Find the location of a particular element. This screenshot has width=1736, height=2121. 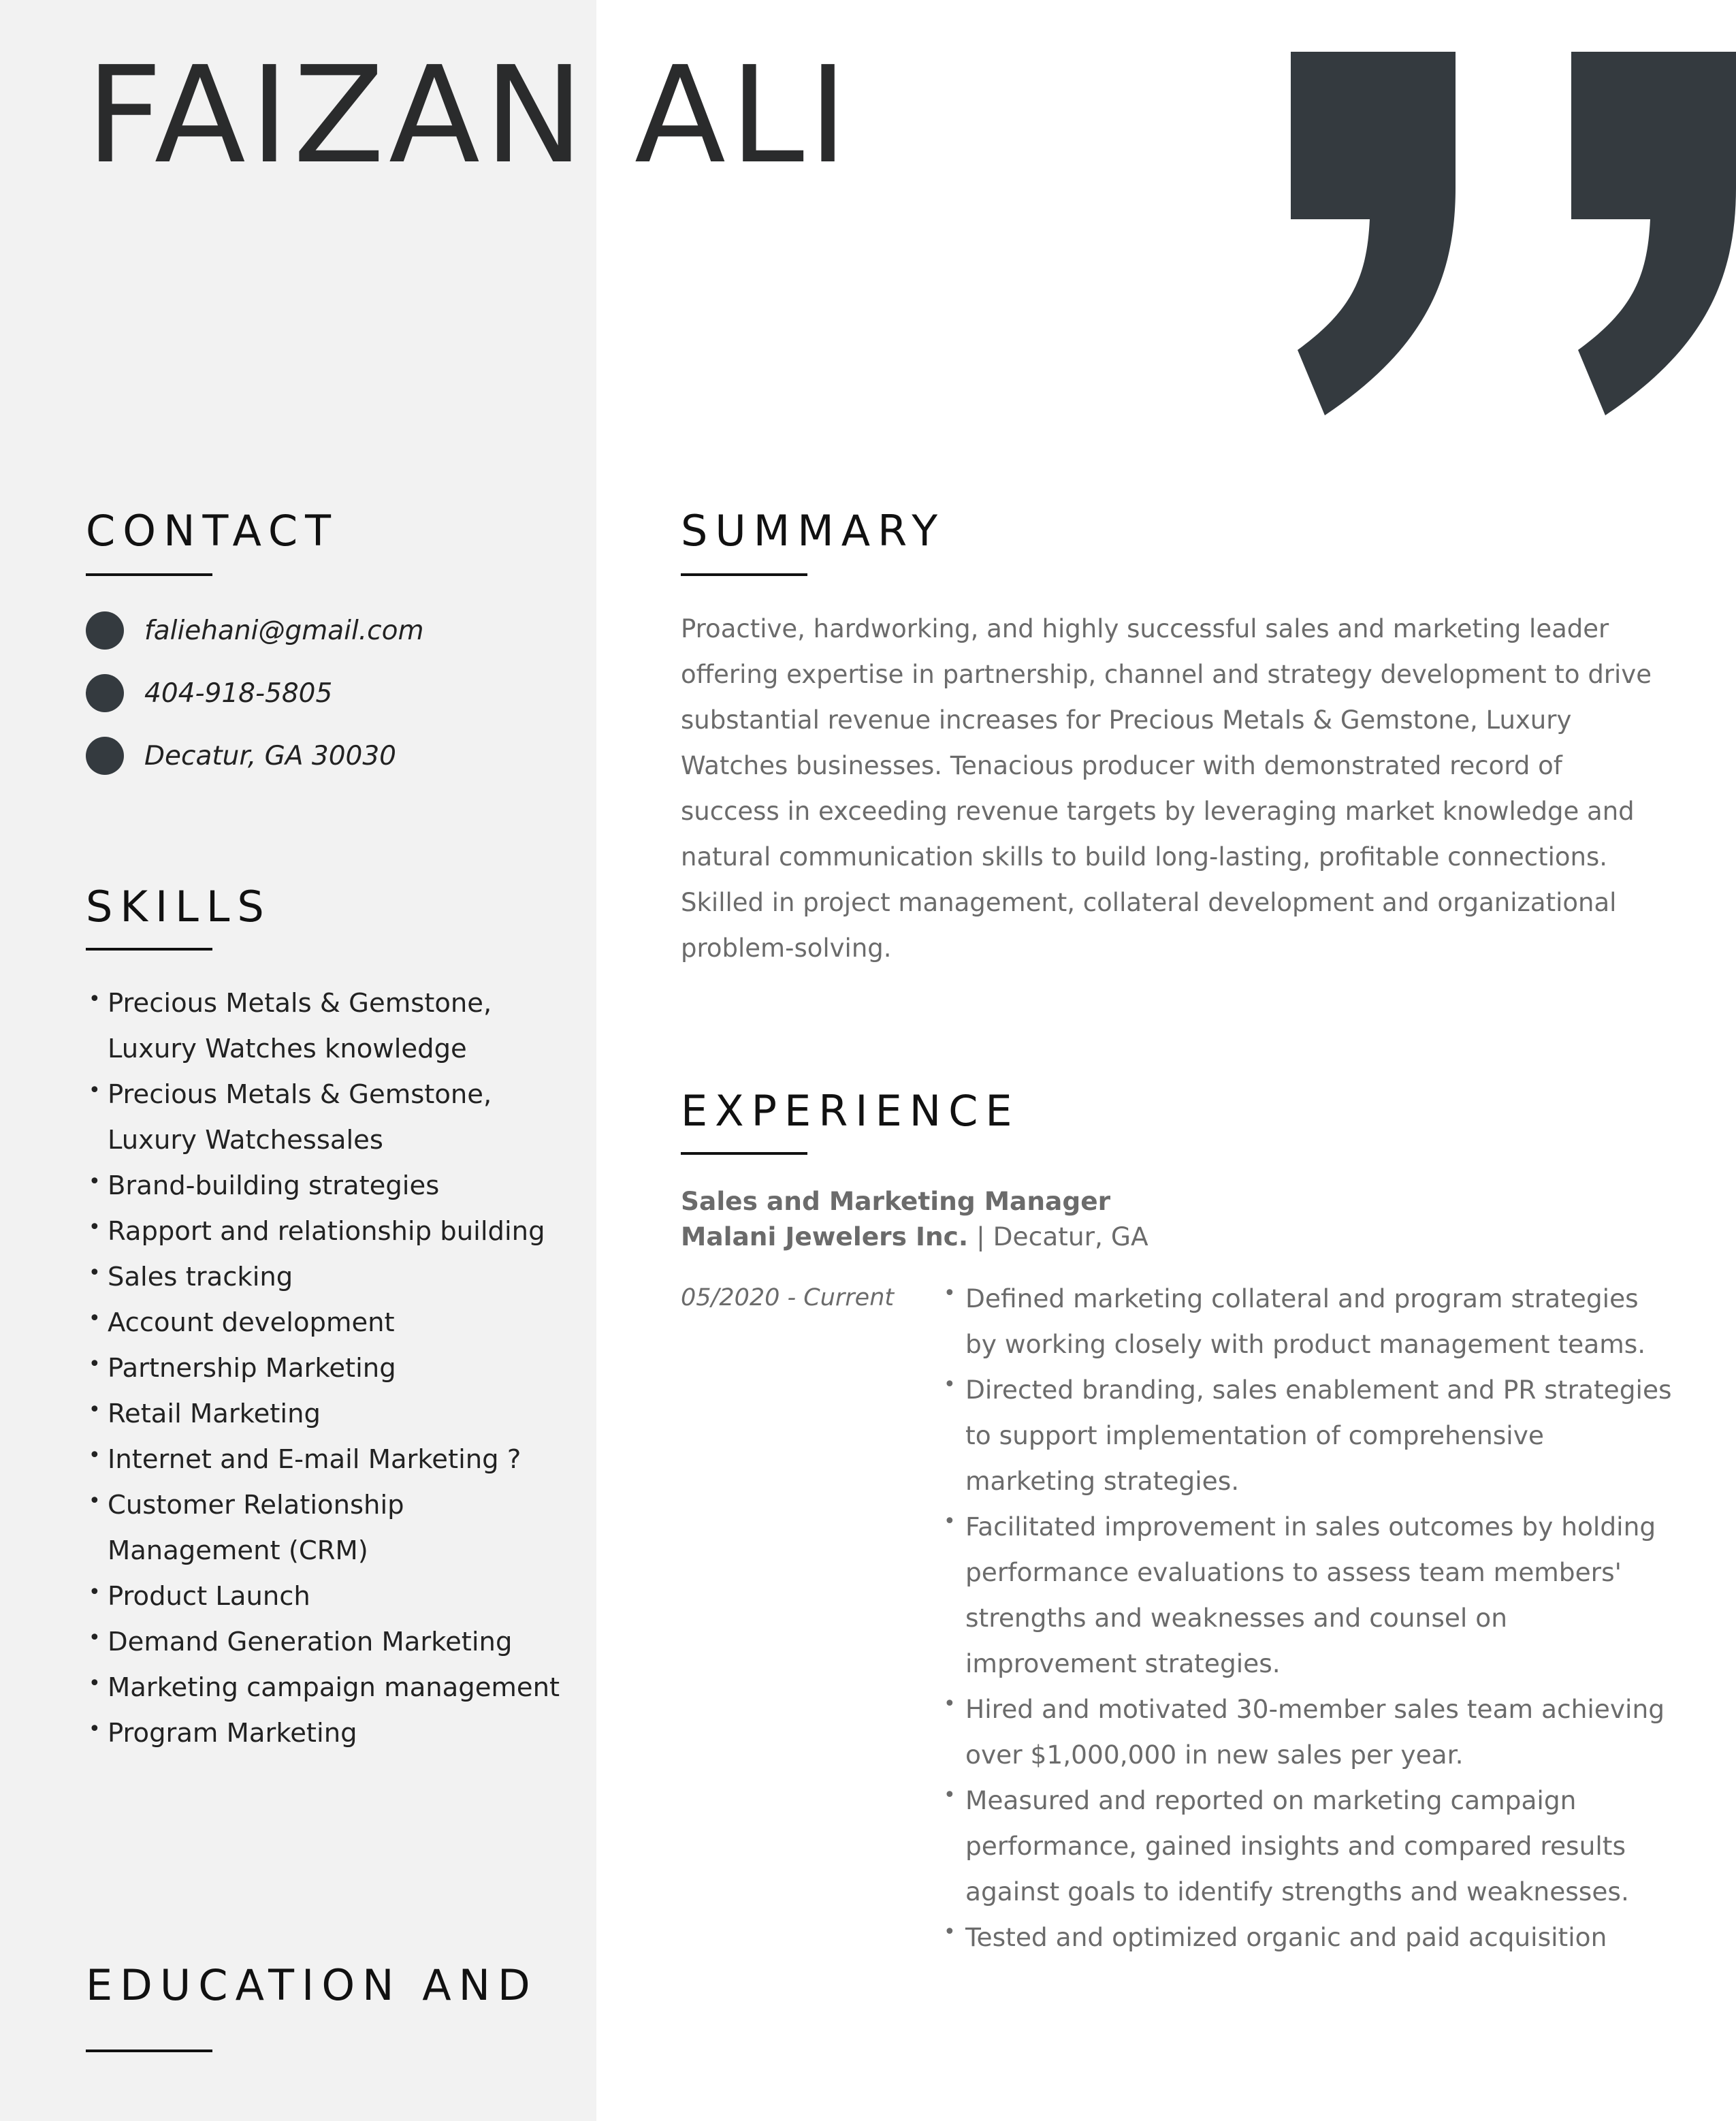

skill-item: • Sales tracking is located at coordinates (331, 1277).